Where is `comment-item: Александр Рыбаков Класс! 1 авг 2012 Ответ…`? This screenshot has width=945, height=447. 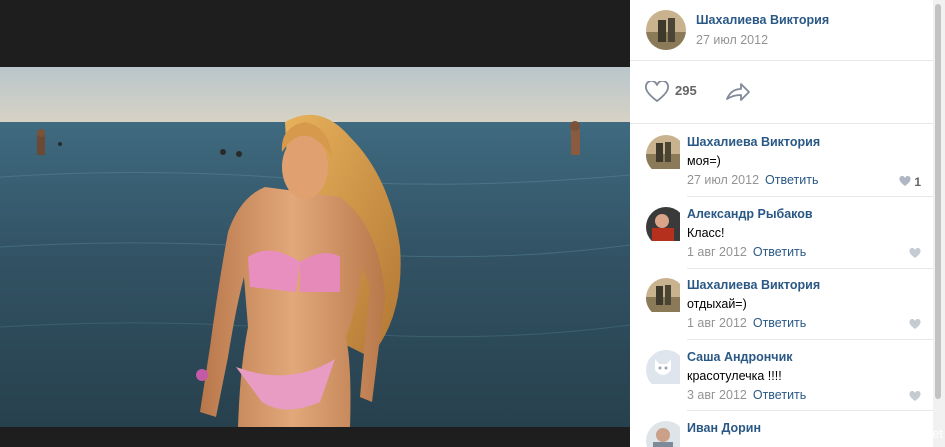 comment-item: Александр Рыбаков Класс! 1 авг 2012 Ответ… is located at coordinates (781, 238).